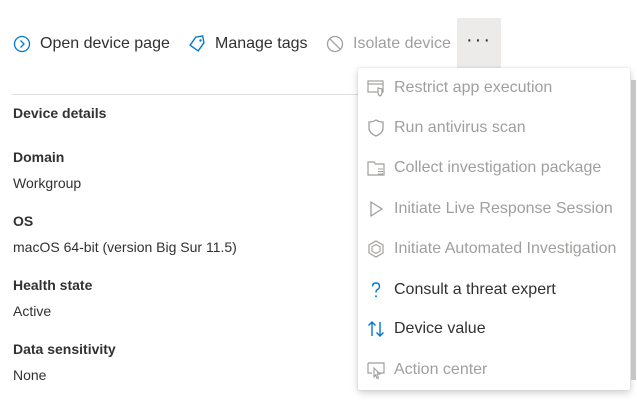 The width and height of the screenshot is (637, 400). Describe the element at coordinates (183, 170) in the screenshot. I see `domain-field: Domain Workgroup` at that location.